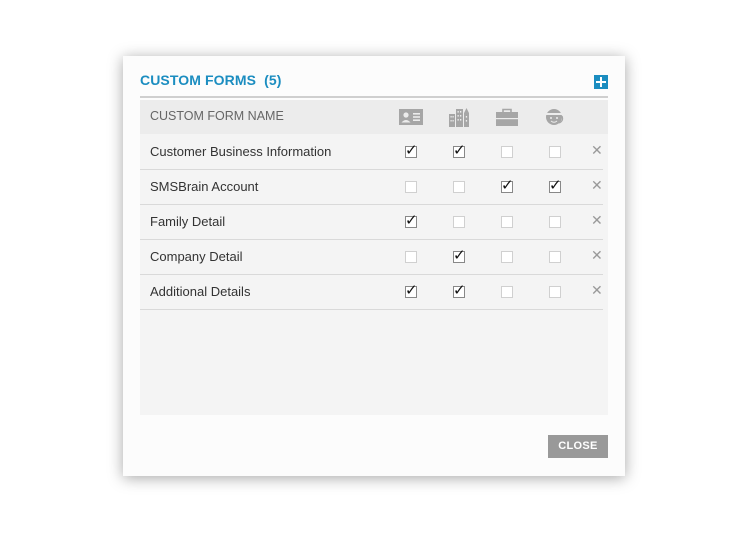  I want to click on forms-count: (5), so click(273, 80).